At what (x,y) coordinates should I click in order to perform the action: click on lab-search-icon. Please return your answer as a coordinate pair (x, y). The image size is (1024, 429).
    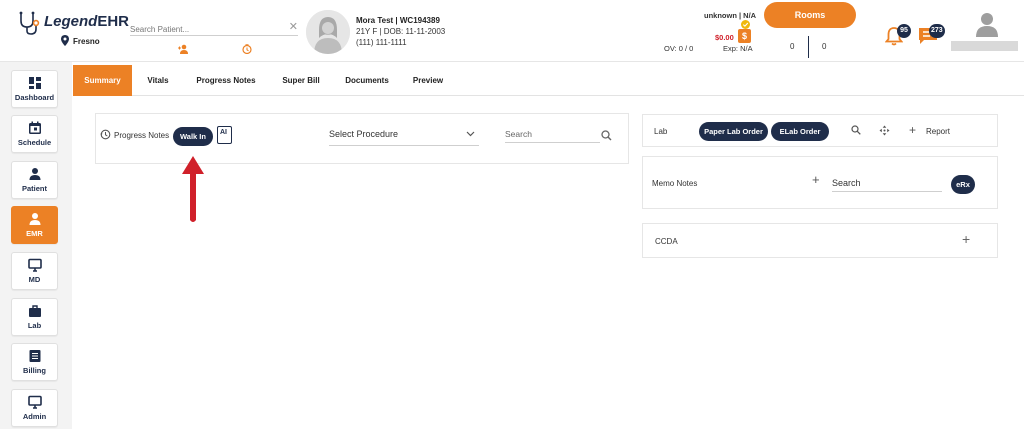
    Looking at the image, I should click on (856, 130).